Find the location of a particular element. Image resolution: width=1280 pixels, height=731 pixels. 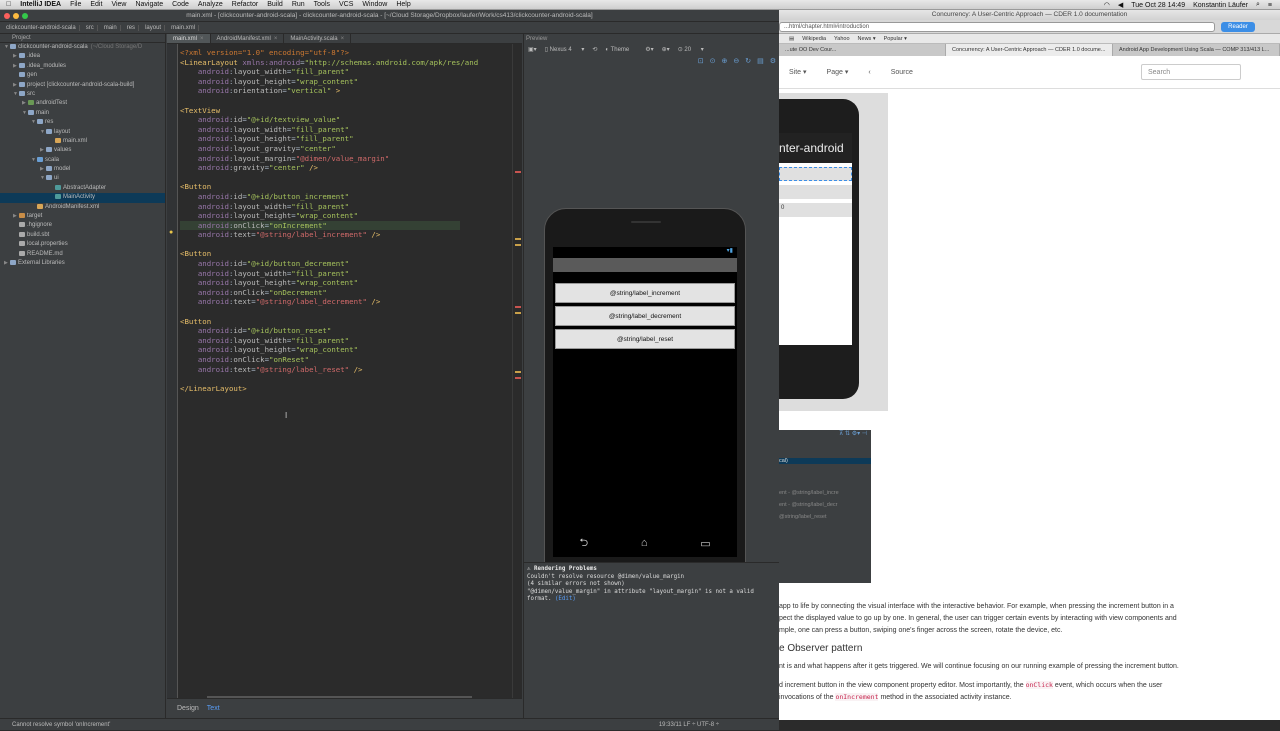

menu-help: Help is located at coordinates (403, 4).